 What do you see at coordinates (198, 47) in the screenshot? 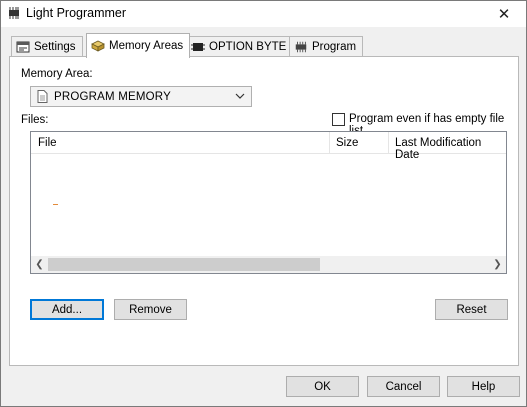
I see `option-byte-icon` at bounding box center [198, 47].